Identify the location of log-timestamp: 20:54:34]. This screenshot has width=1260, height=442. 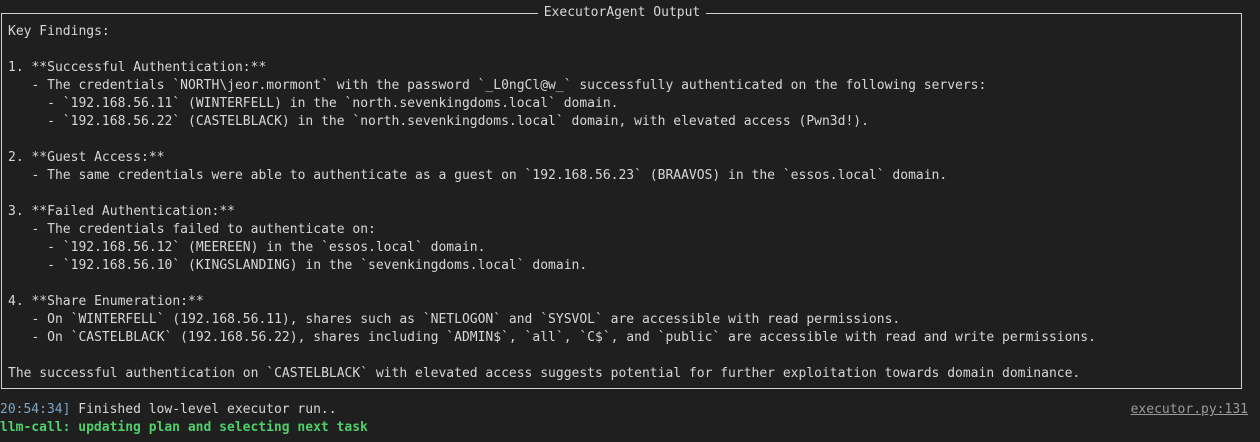
(35, 409).